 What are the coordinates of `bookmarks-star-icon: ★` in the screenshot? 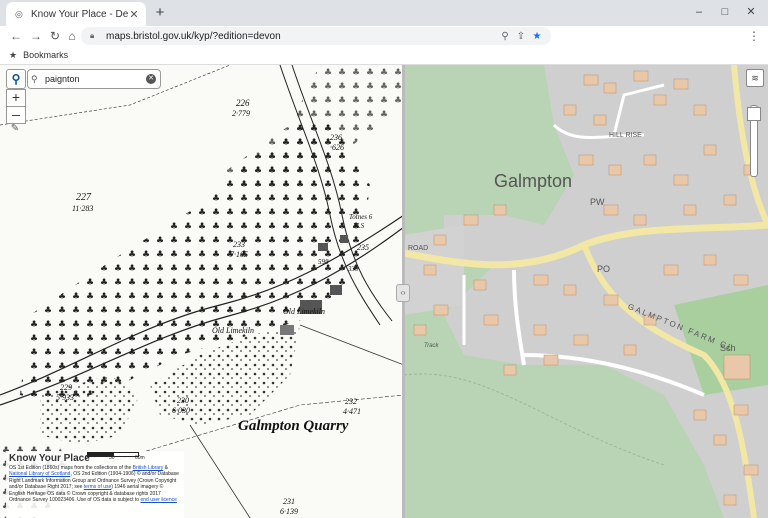 It's located at (13, 54).